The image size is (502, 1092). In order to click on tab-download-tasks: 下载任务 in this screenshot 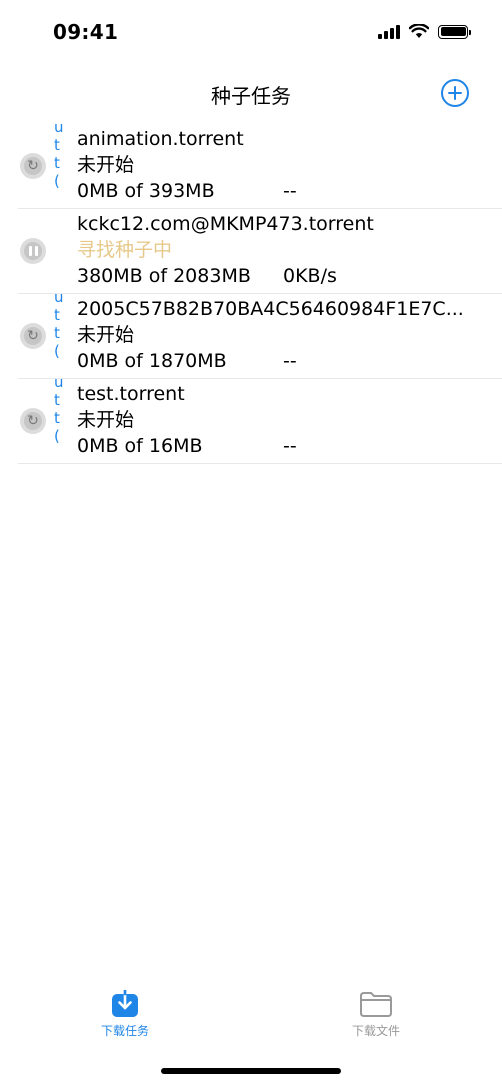, I will do `click(125, 1014)`.